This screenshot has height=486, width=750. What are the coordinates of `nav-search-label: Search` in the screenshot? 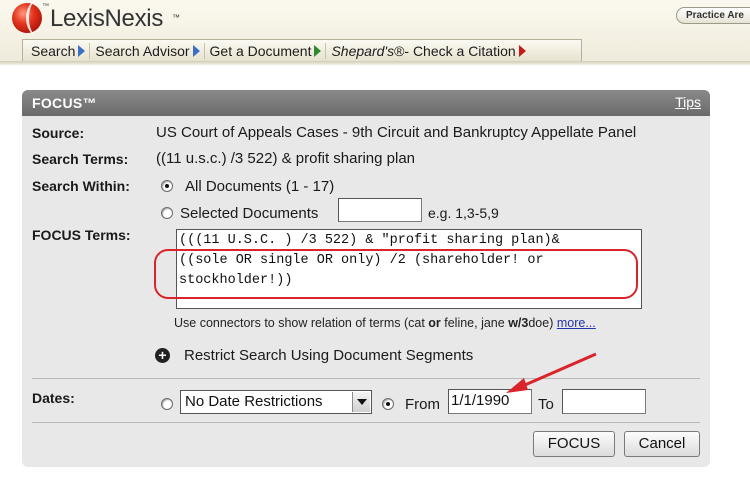 It's located at (53, 50).